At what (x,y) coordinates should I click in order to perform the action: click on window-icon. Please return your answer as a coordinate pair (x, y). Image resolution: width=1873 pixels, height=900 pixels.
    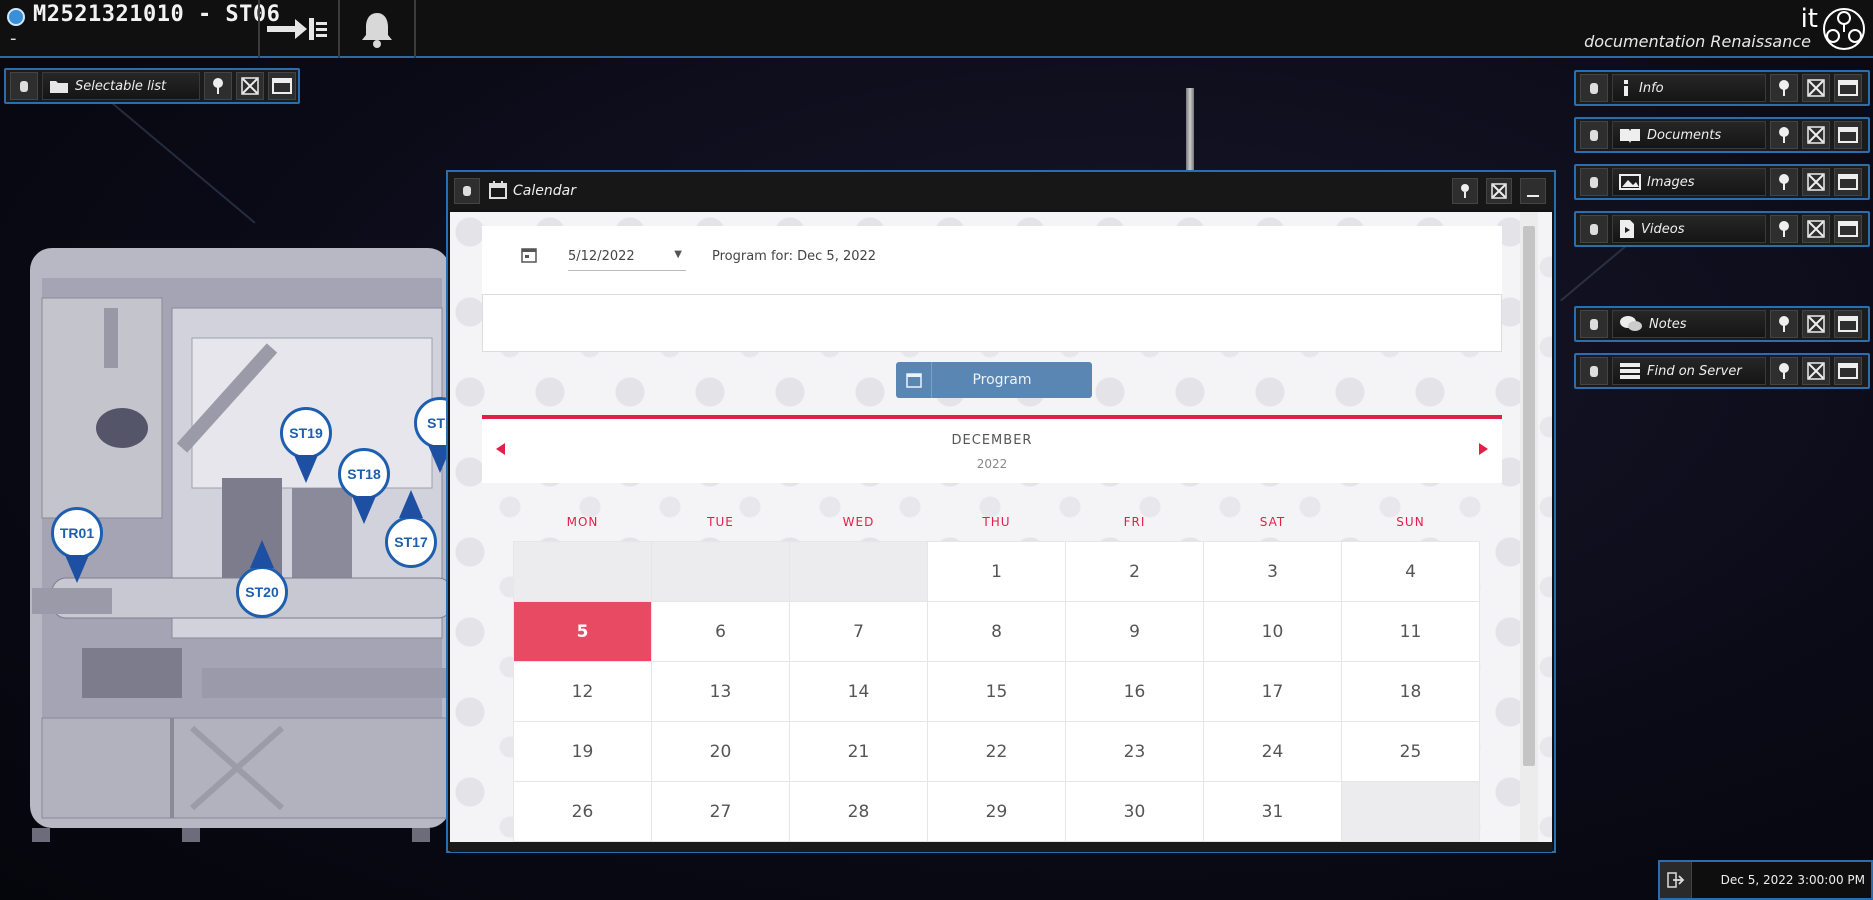
    Looking at the image, I should click on (1848, 324).